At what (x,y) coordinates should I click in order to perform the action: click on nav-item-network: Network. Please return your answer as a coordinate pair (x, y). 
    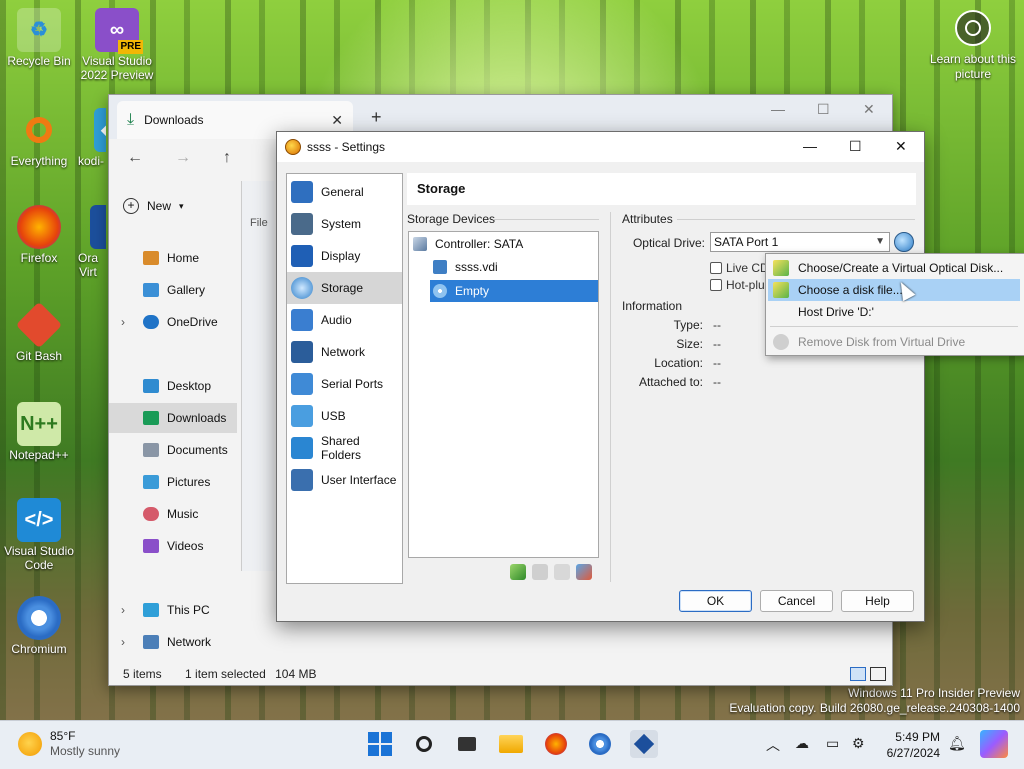
    Looking at the image, I should click on (344, 352).